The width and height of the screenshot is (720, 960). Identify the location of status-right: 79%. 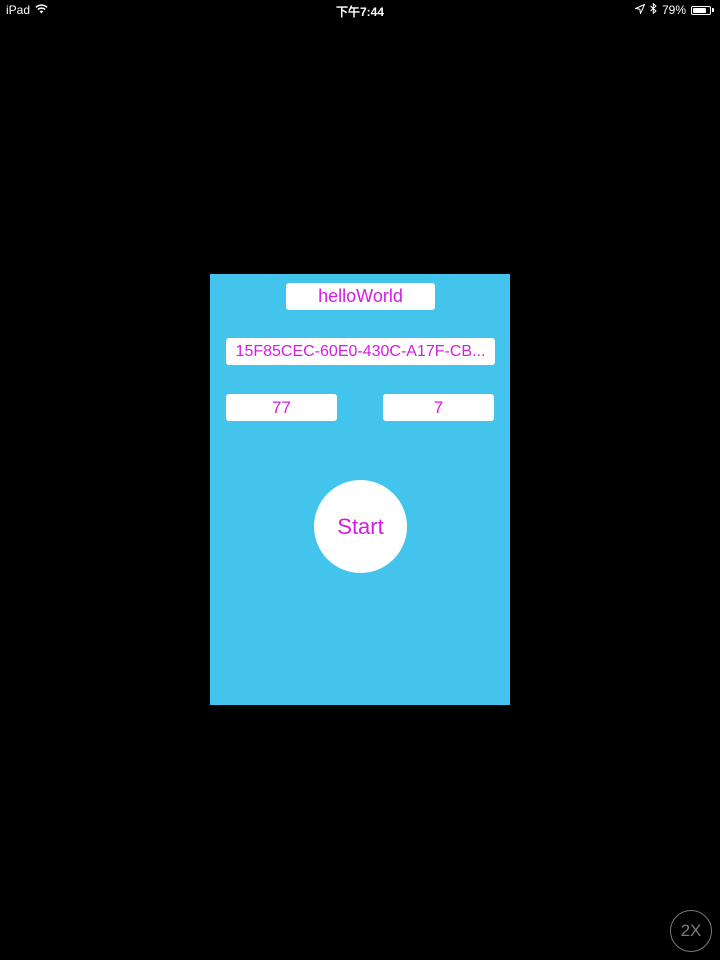
(673, 9).